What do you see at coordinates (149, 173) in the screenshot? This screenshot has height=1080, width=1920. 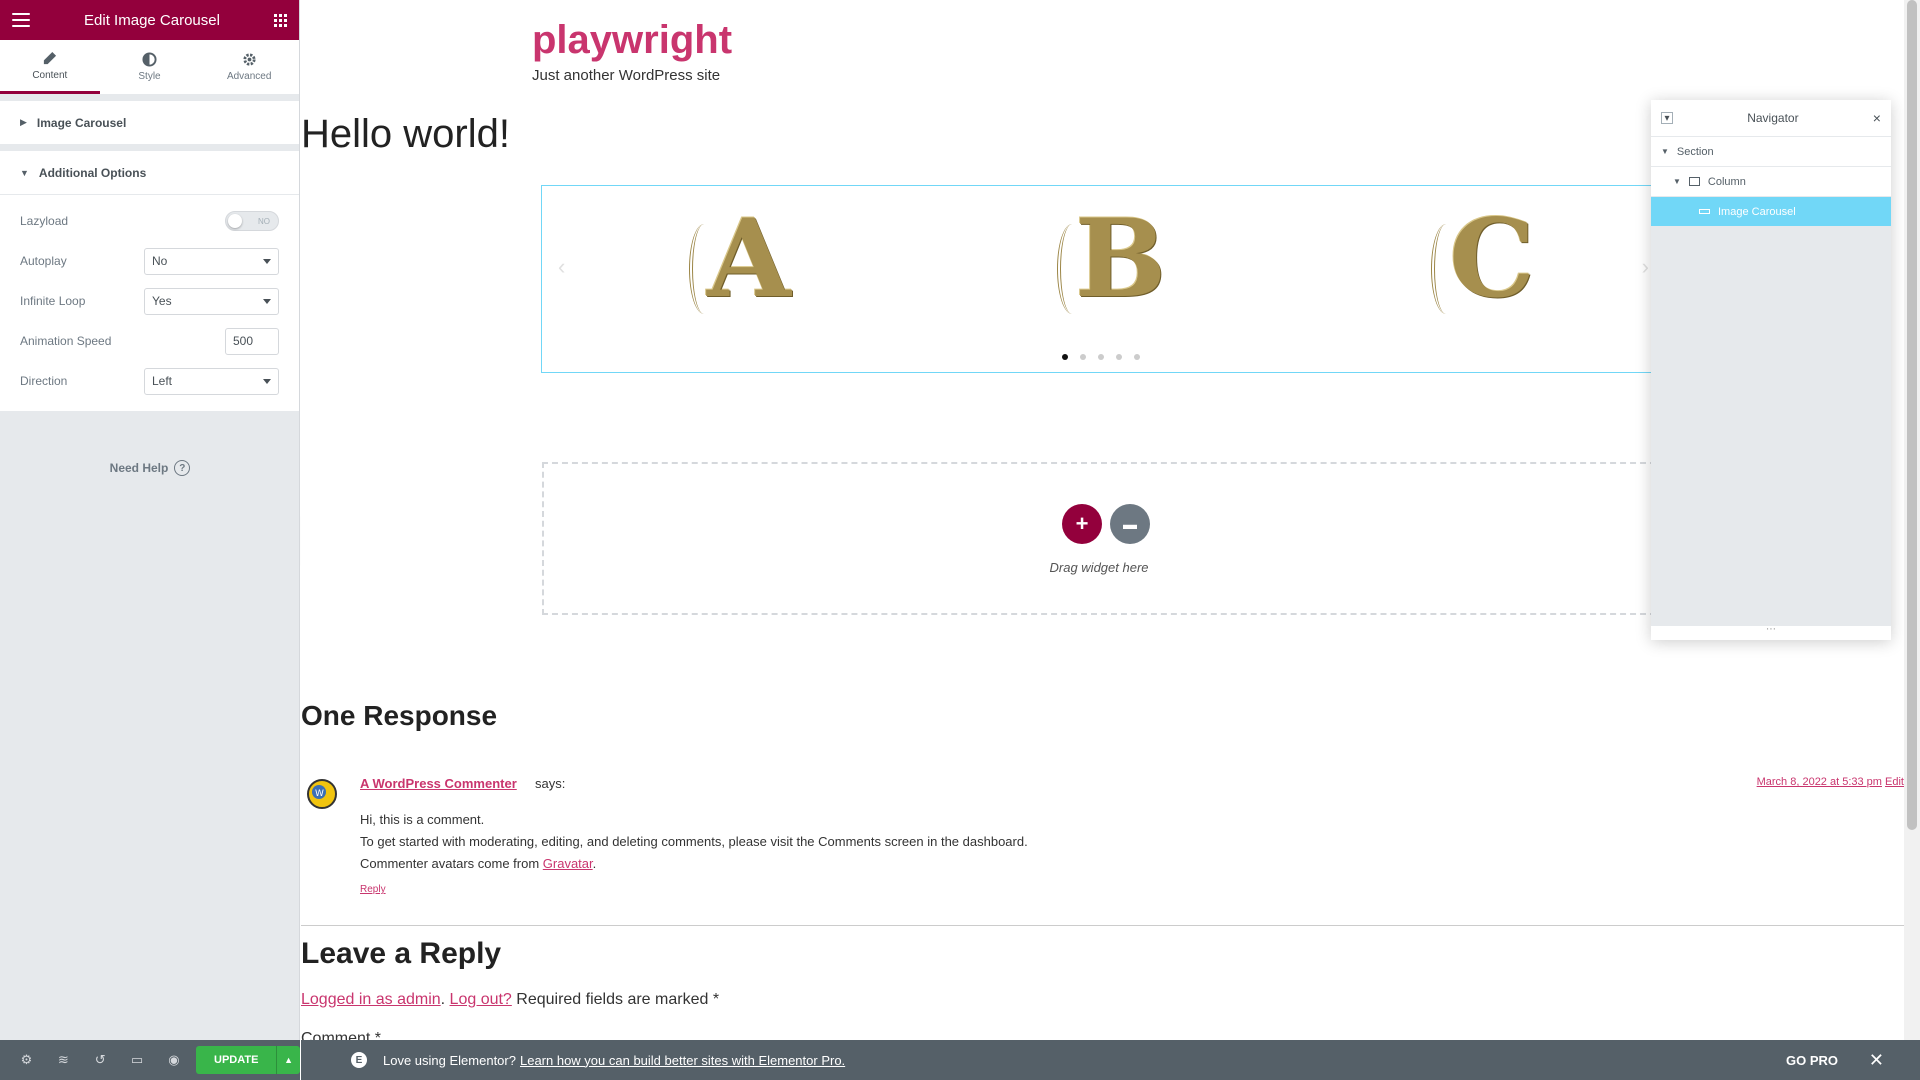 I see `section-additional-options: ▼ Additional Options` at bounding box center [149, 173].